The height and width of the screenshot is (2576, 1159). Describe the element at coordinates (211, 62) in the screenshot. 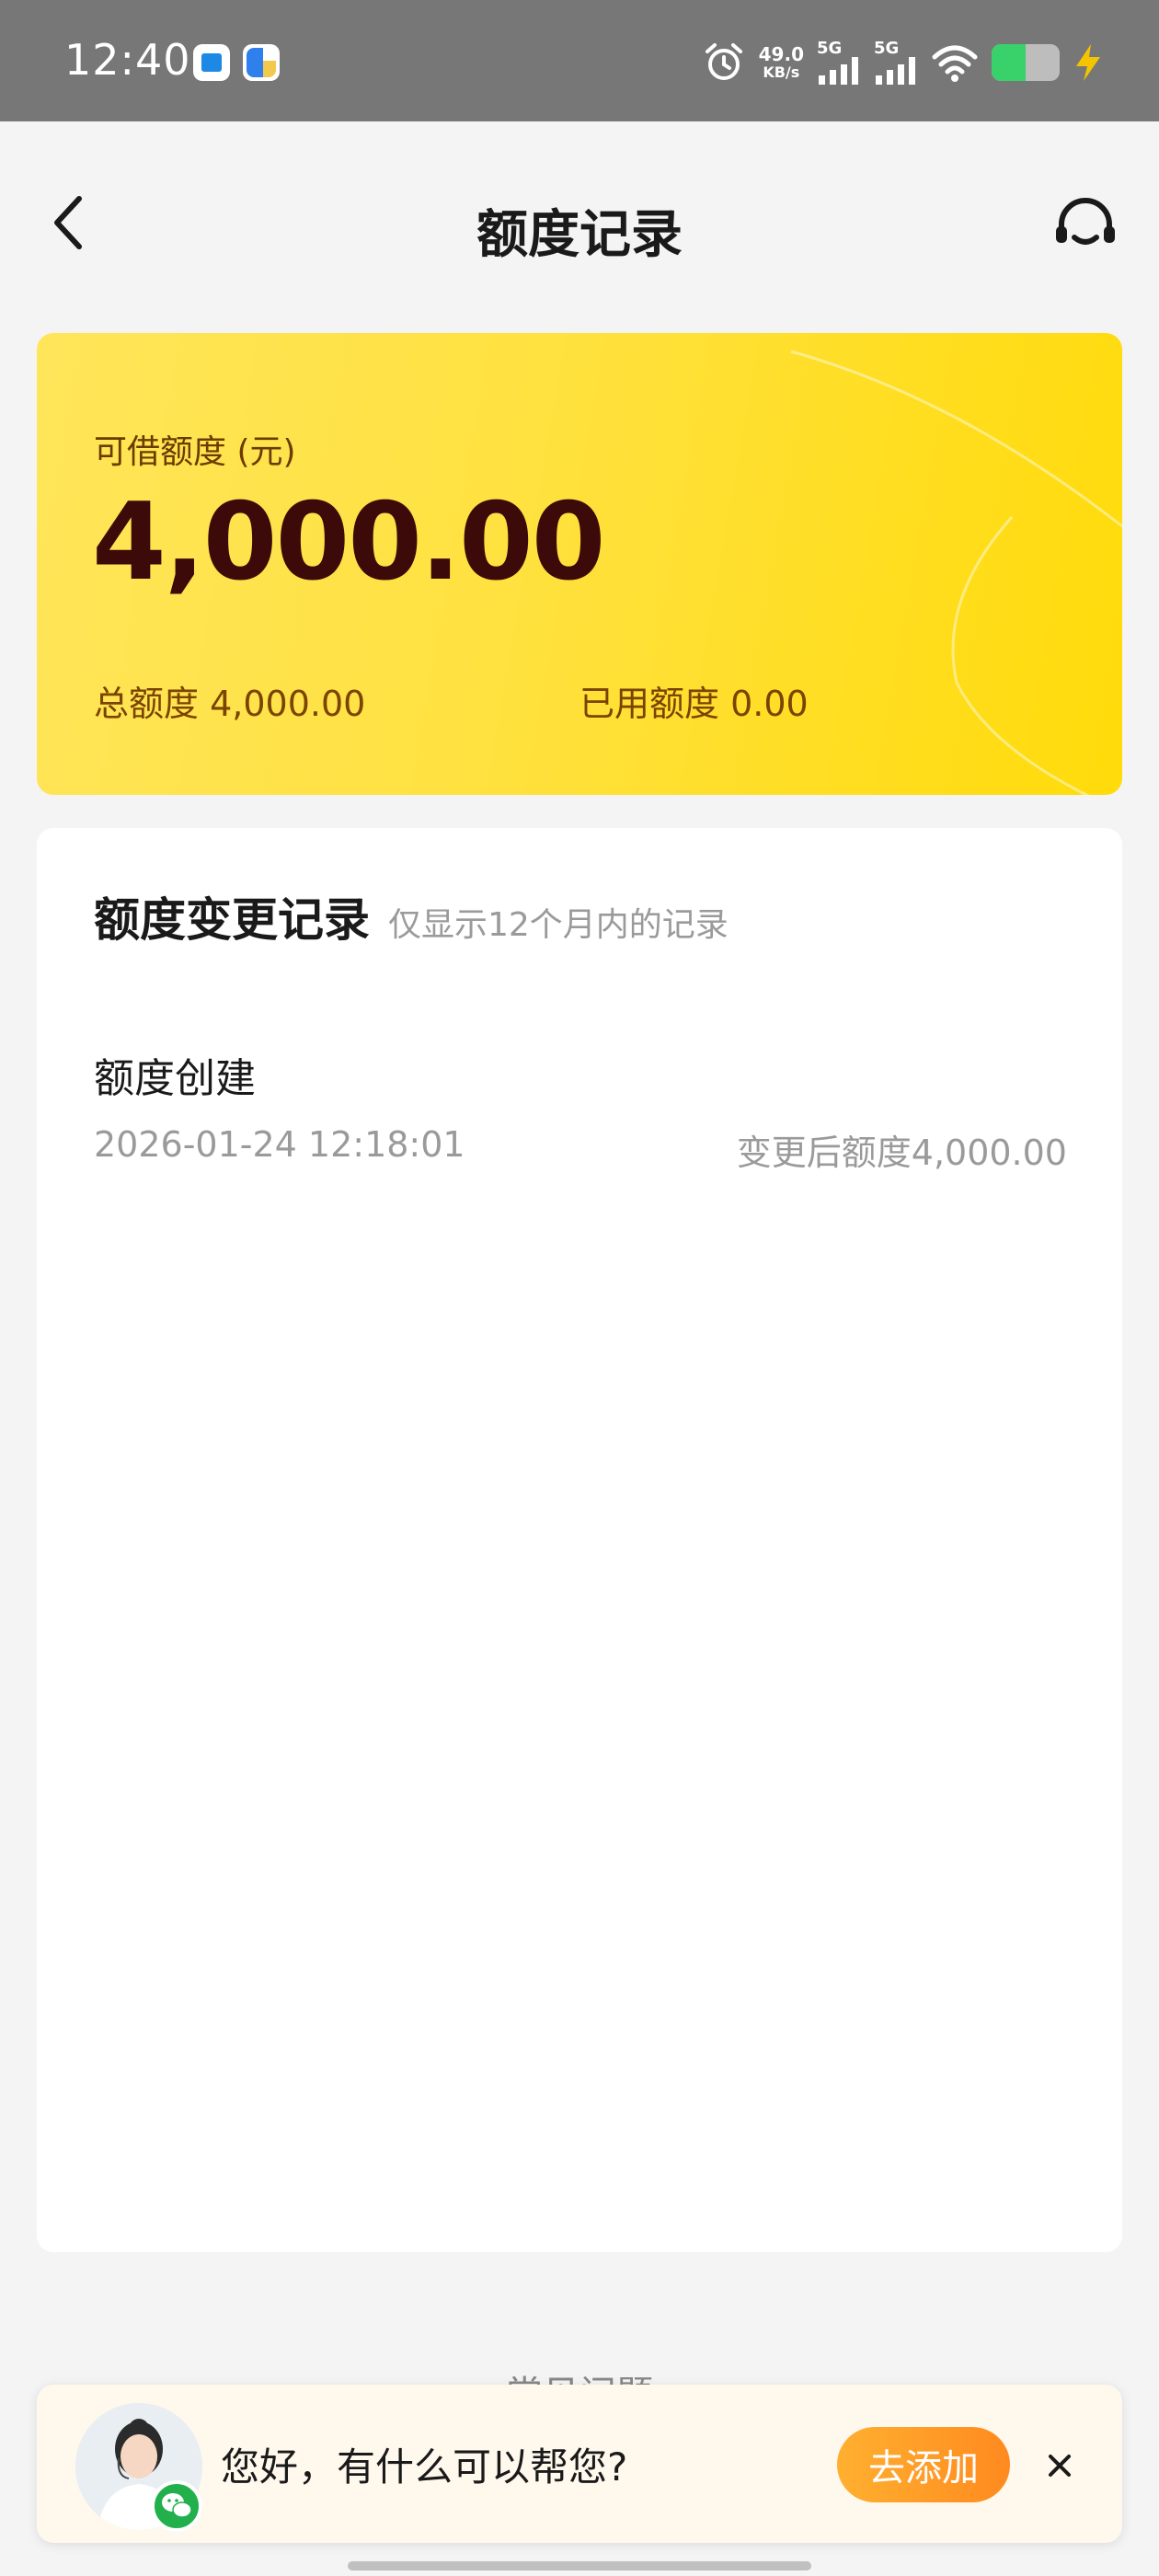

I see `notification-app-icon` at that location.